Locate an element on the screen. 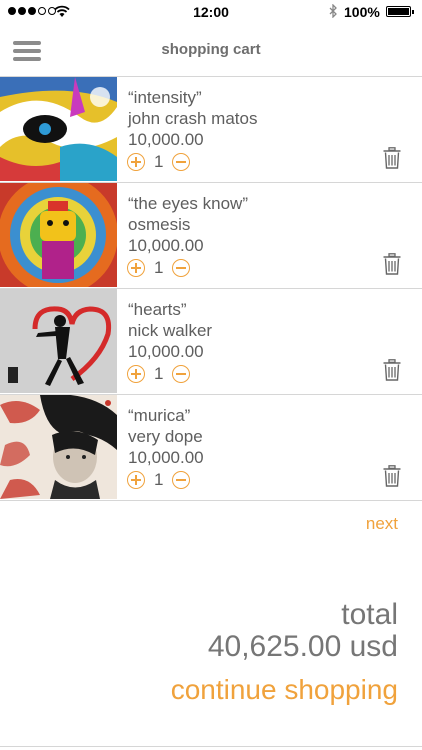 The height and width of the screenshot is (750, 422). item-artist: osmesis is located at coordinates (159, 224).